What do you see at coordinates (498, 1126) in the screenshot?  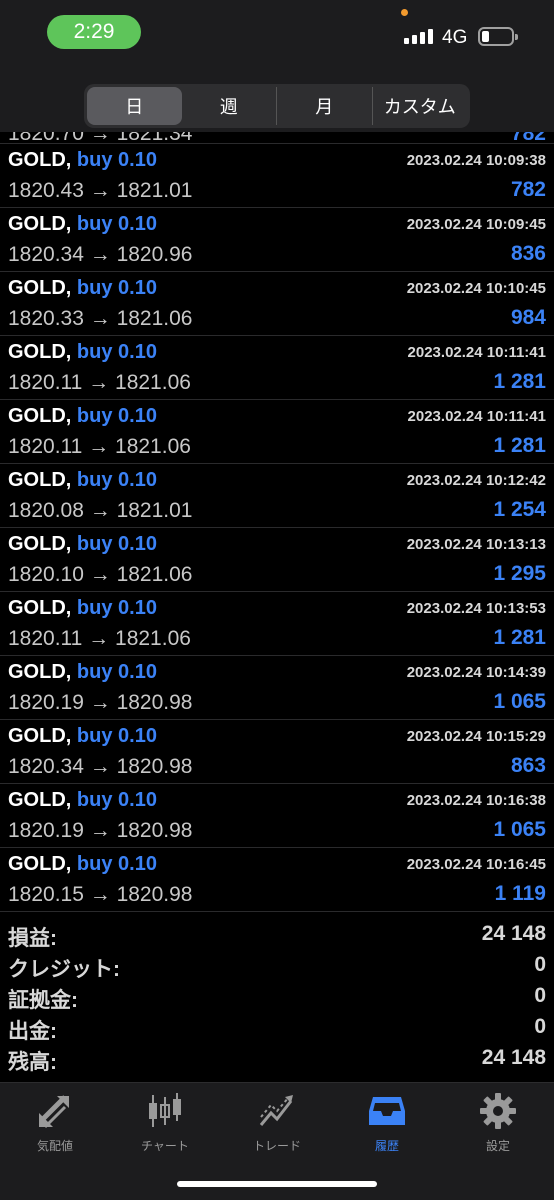 I see `bottom-tab-settings: 設定` at bounding box center [498, 1126].